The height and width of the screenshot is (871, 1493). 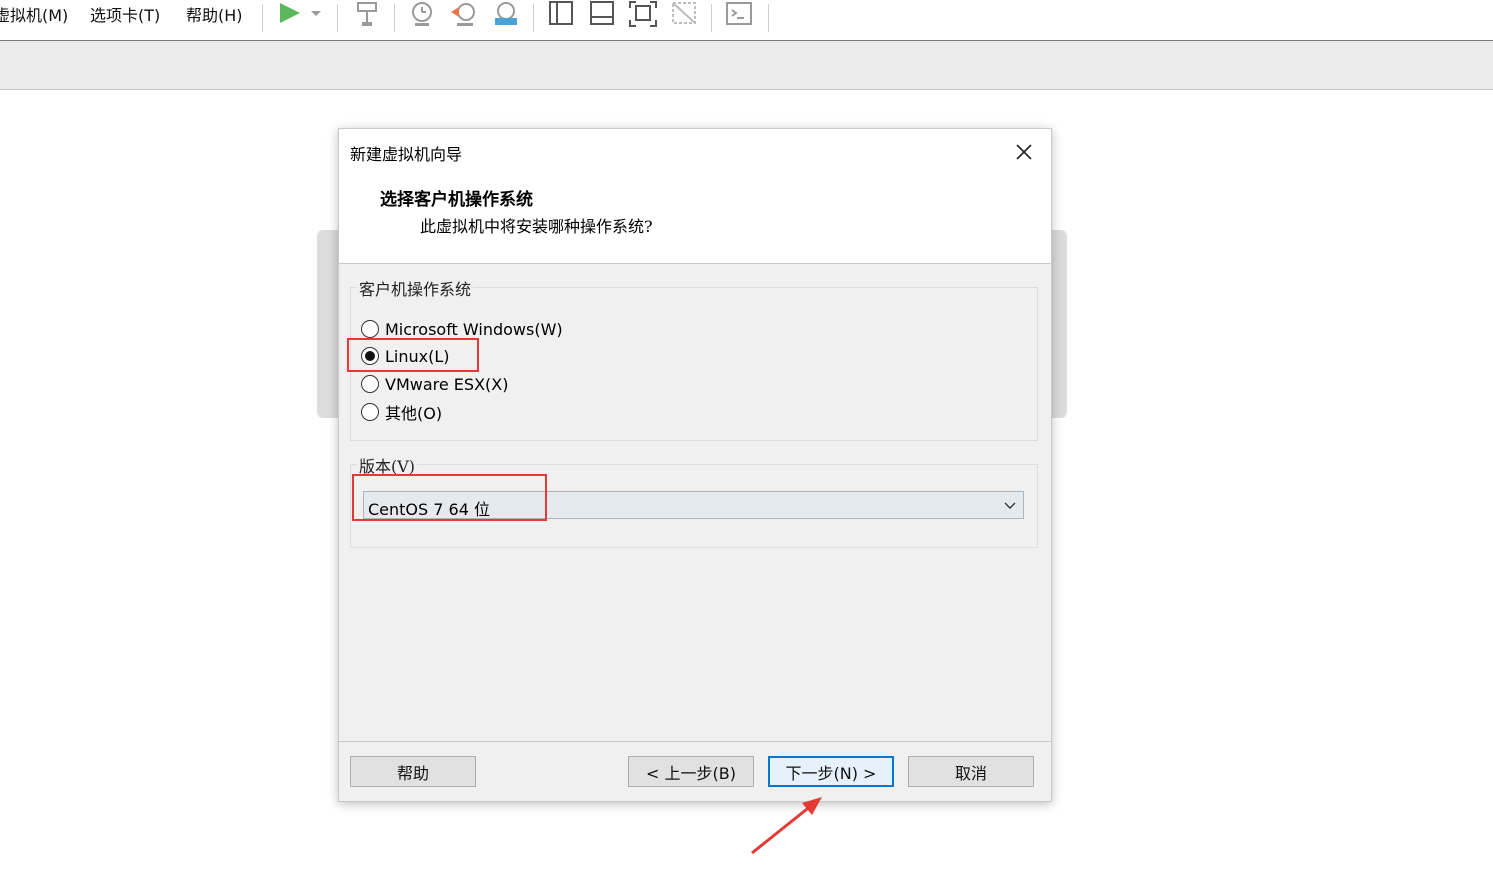 What do you see at coordinates (691, 771) in the screenshot?
I see `back-button: < 上一步(B)` at bounding box center [691, 771].